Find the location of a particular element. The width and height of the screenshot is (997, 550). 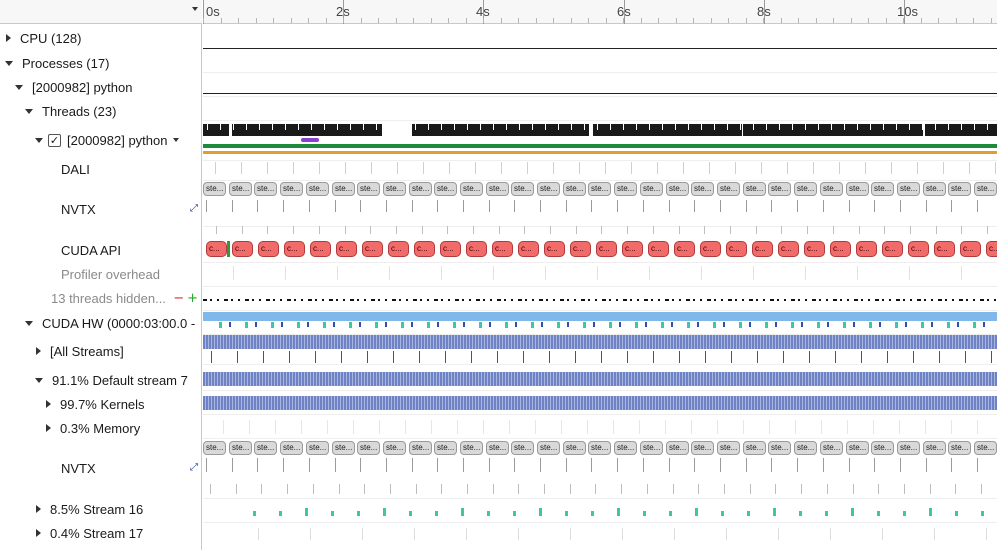

thread-activity-gap is located at coordinates (493, 127).